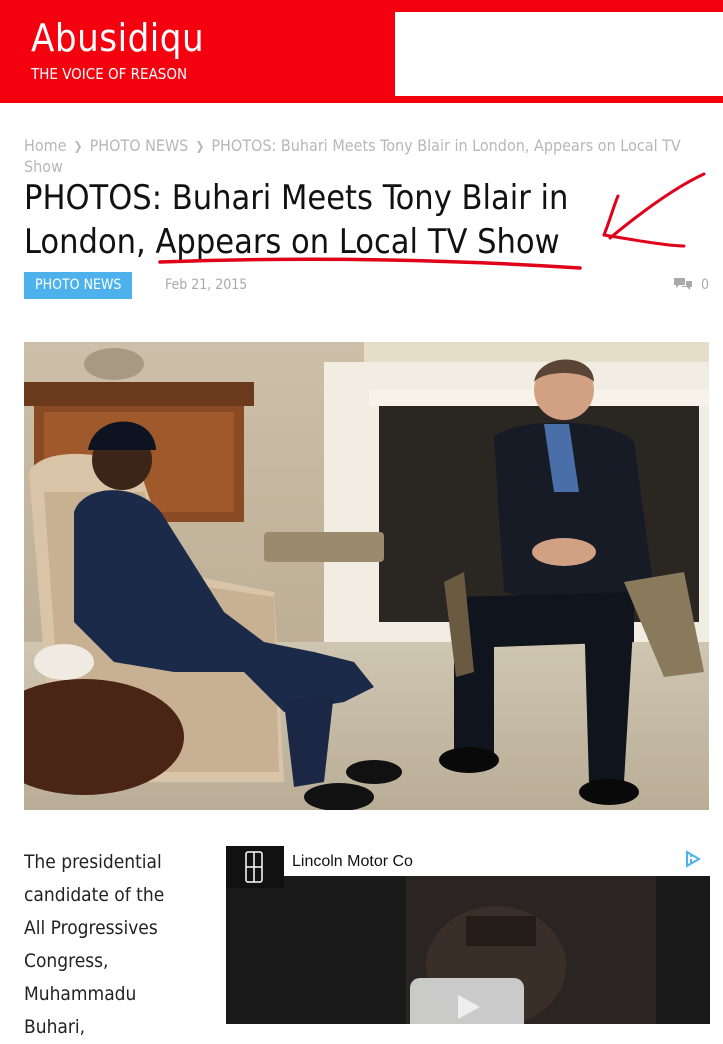  Describe the element at coordinates (45, 145) in the screenshot. I see `breadcrumb-home: Home` at that location.